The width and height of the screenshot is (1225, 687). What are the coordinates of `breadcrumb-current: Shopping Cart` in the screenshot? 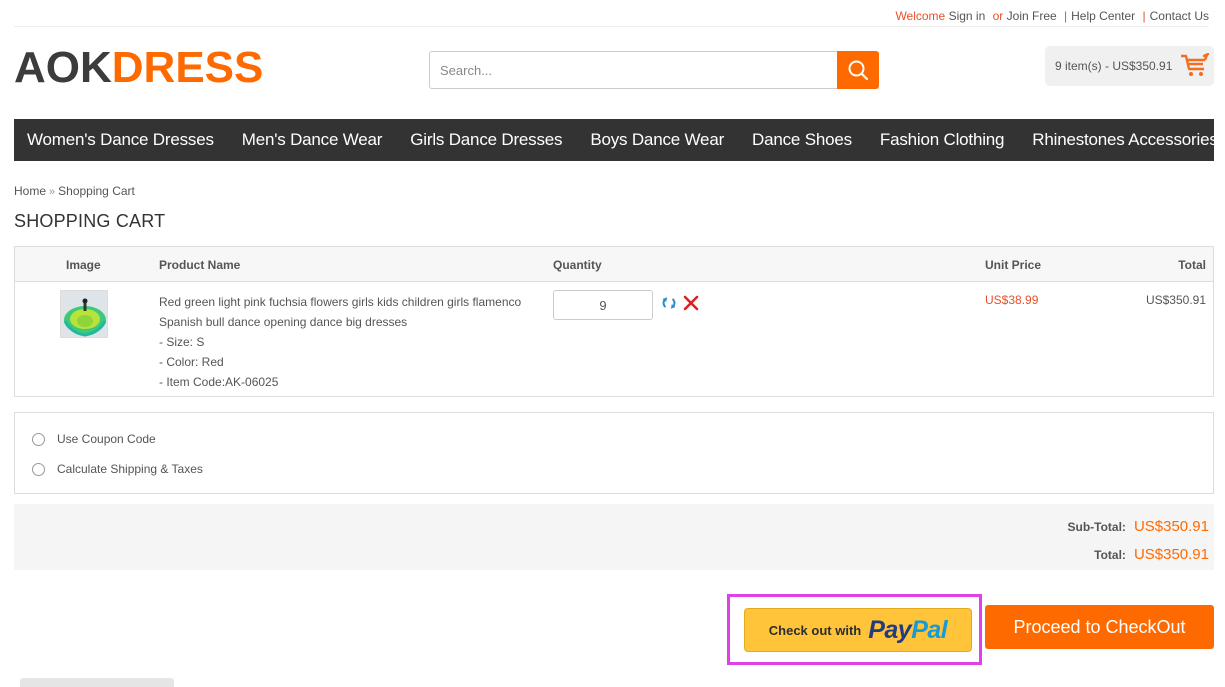 It's located at (96, 191).